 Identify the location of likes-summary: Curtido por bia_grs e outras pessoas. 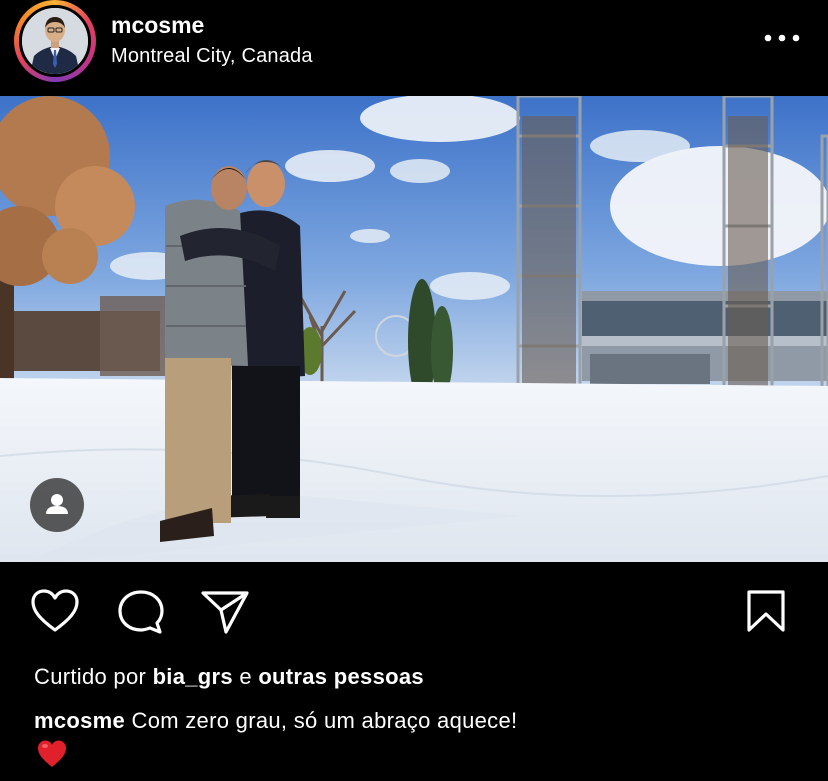
(229, 677).